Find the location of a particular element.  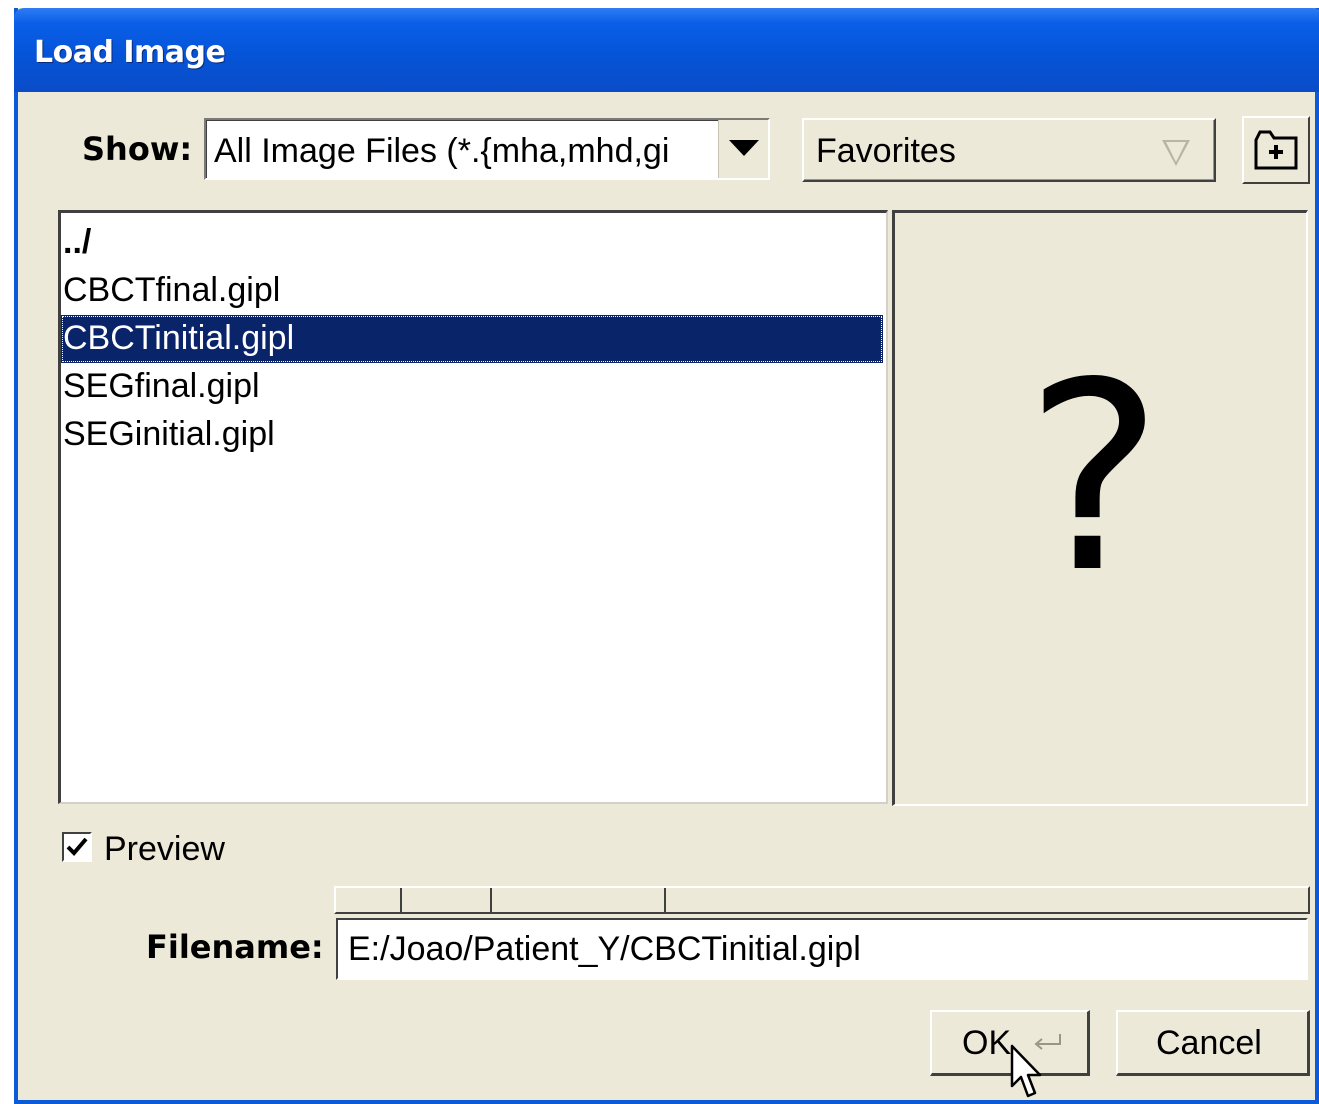

new-folder-icon is located at coordinates (1276, 150).